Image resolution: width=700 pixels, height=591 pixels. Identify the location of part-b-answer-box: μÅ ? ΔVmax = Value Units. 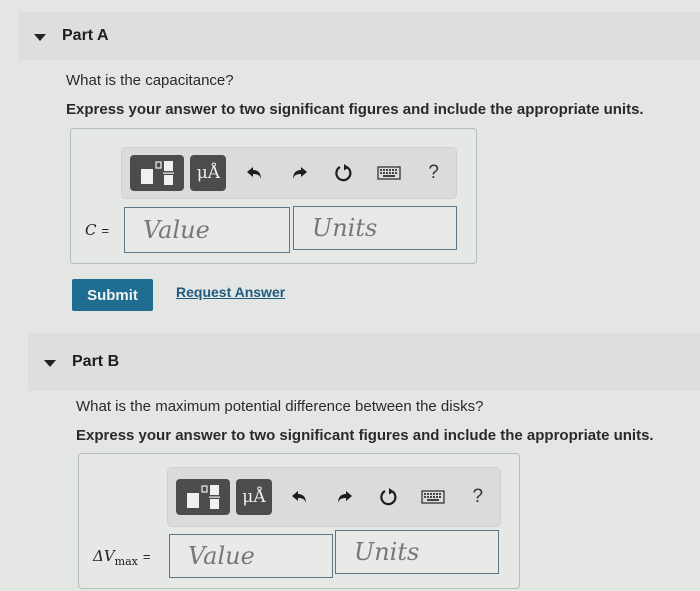
(299, 521).